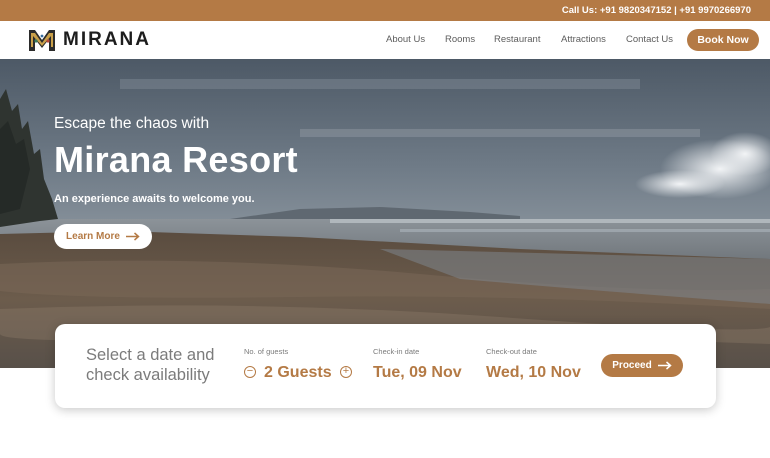 The image size is (770, 458). Describe the element at coordinates (266, 351) in the screenshot. I see `guests-label: No. of guests` at that location.